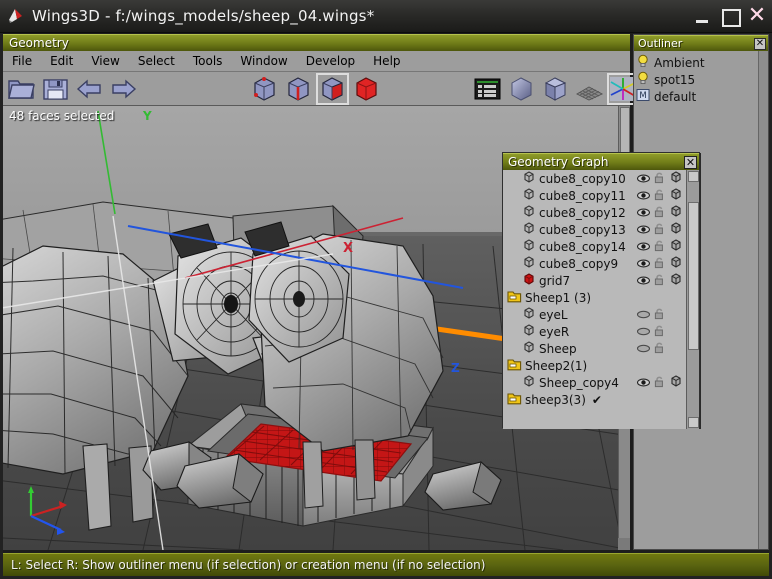  Describe the element at coordinates (582, 229) in the screenshot. I see `object-name: cube8_copy13` at that location.